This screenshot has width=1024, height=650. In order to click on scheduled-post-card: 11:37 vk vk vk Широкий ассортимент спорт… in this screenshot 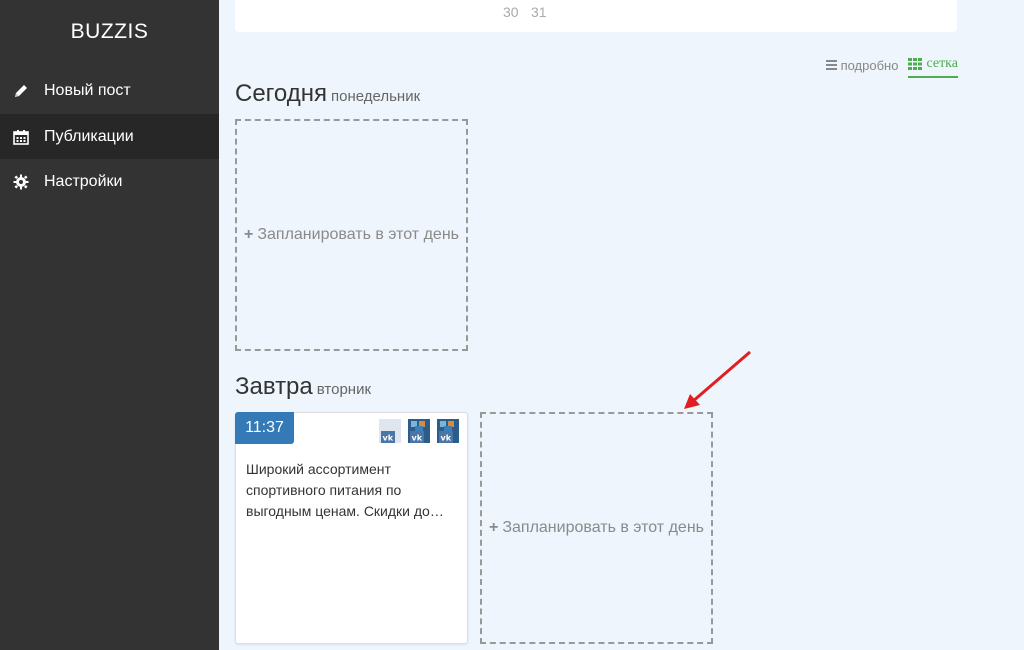, I will do `click(351, 528)`.